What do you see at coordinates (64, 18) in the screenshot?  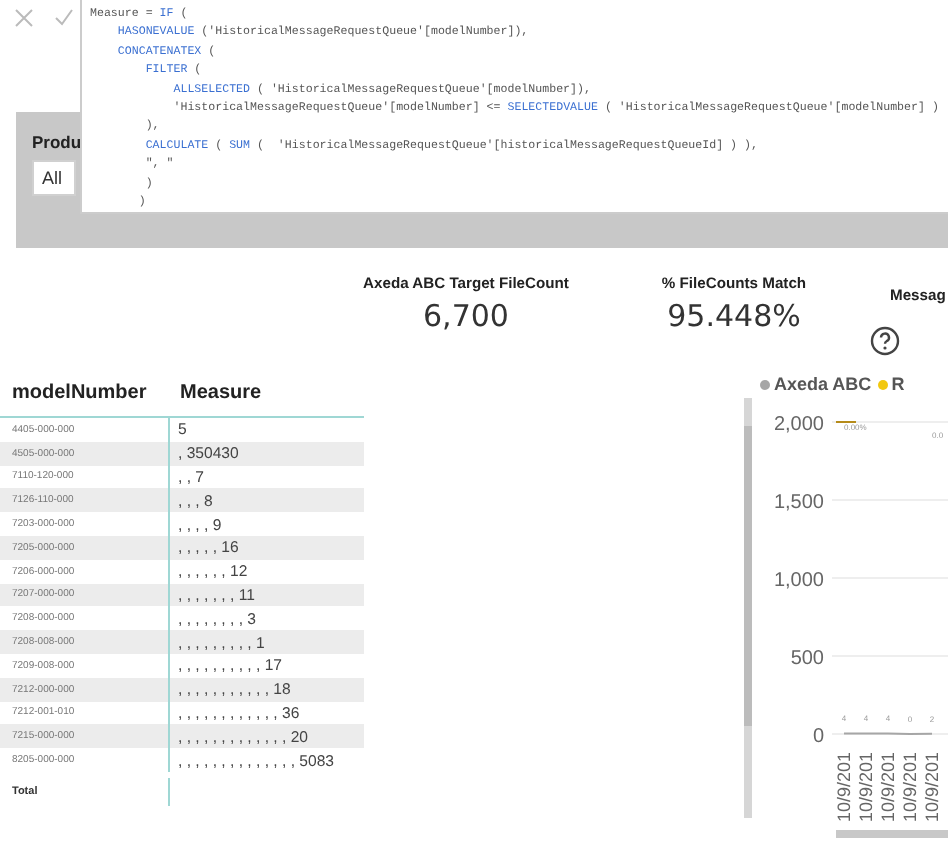 I see `check-icon` at bounding box center [64, 18].